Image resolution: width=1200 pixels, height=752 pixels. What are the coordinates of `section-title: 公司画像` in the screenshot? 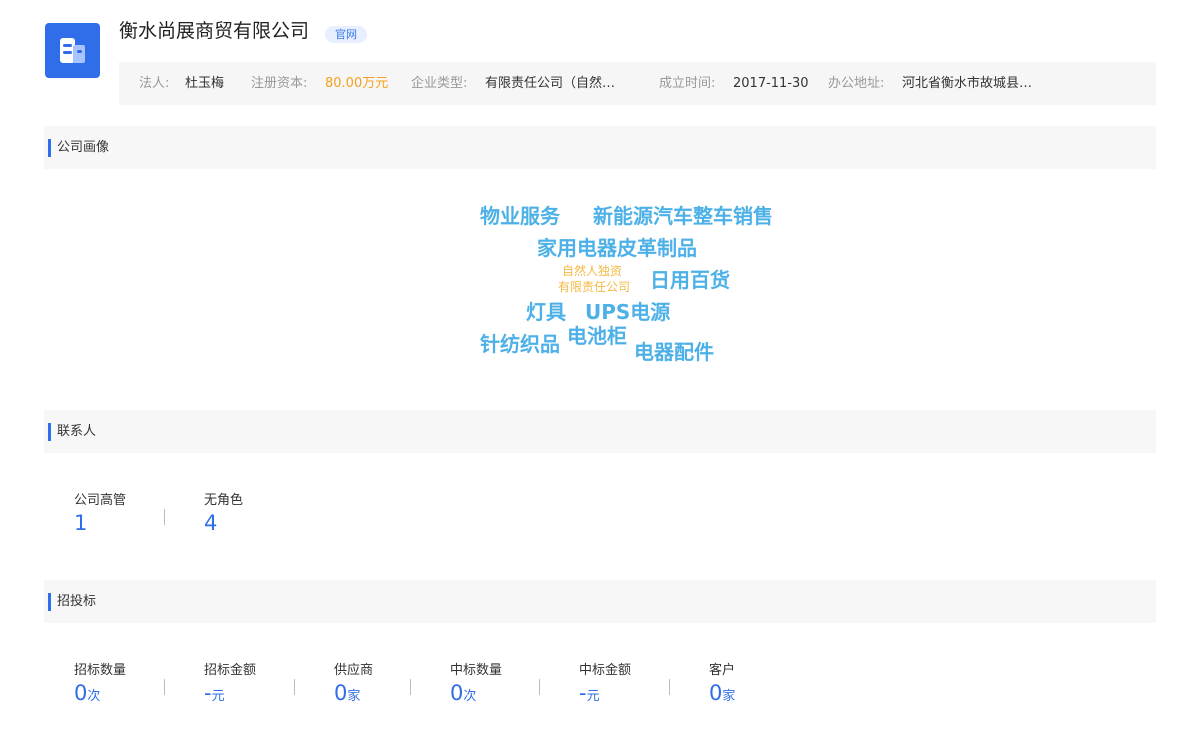 It's located at (83, 147).